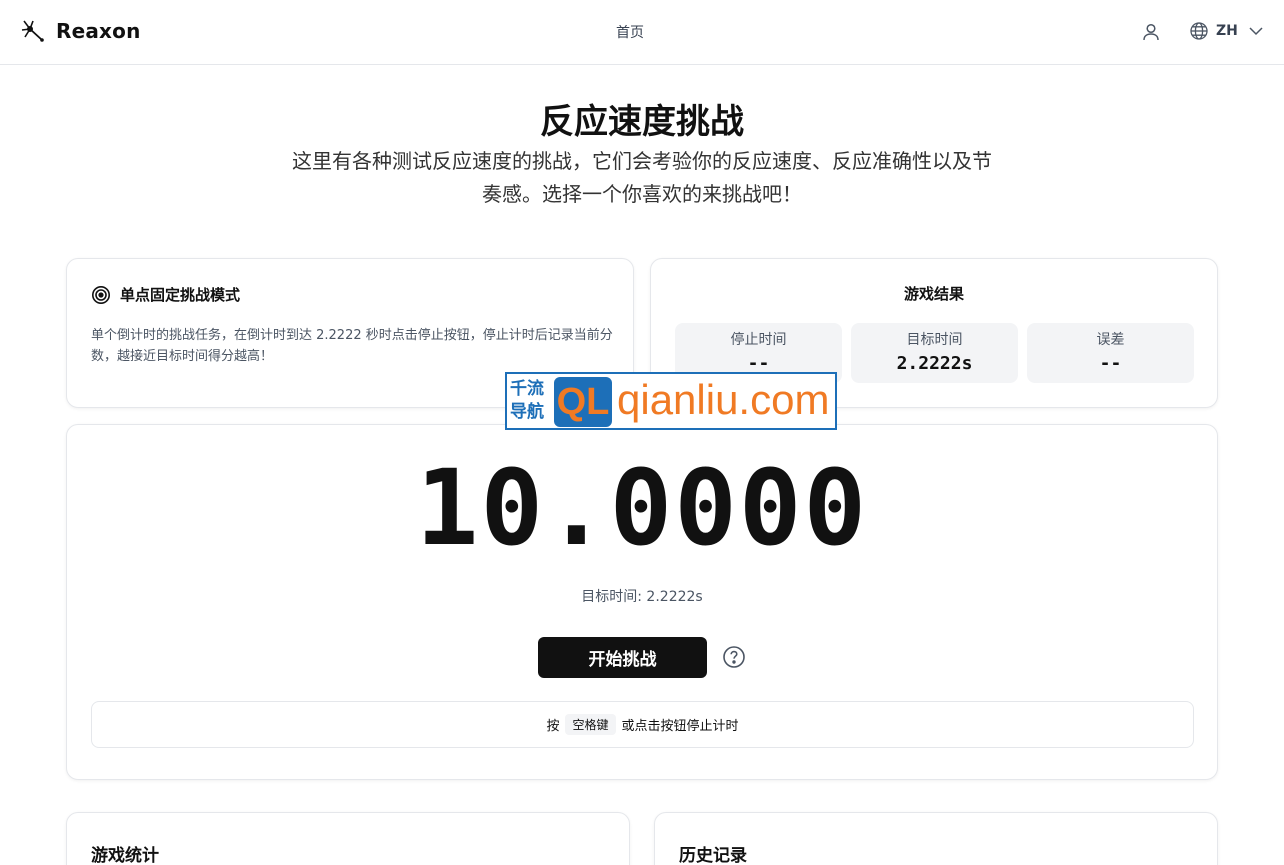 The width and height of the screenshot is (1284, 865). Describe the element at coordinates (98, 31) in the screenshot. I see `brand-name: Reaxon` at that location.